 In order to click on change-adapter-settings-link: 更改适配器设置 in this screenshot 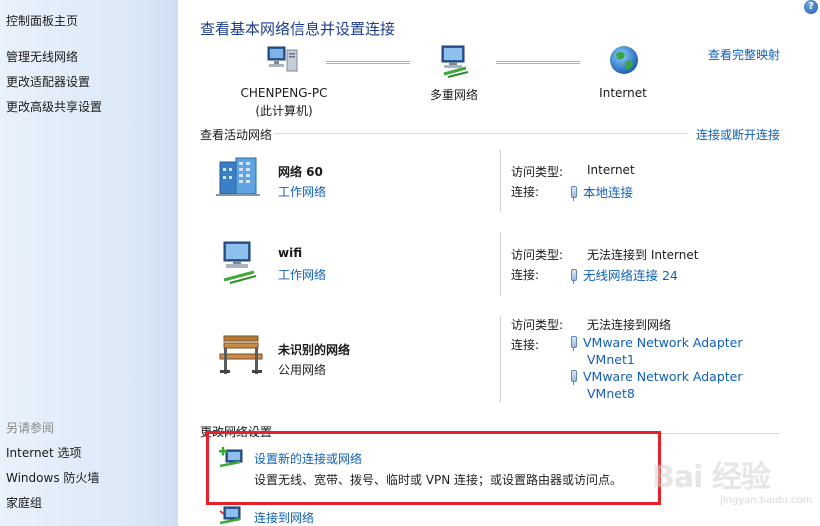, I will do `click(48, 81)`.